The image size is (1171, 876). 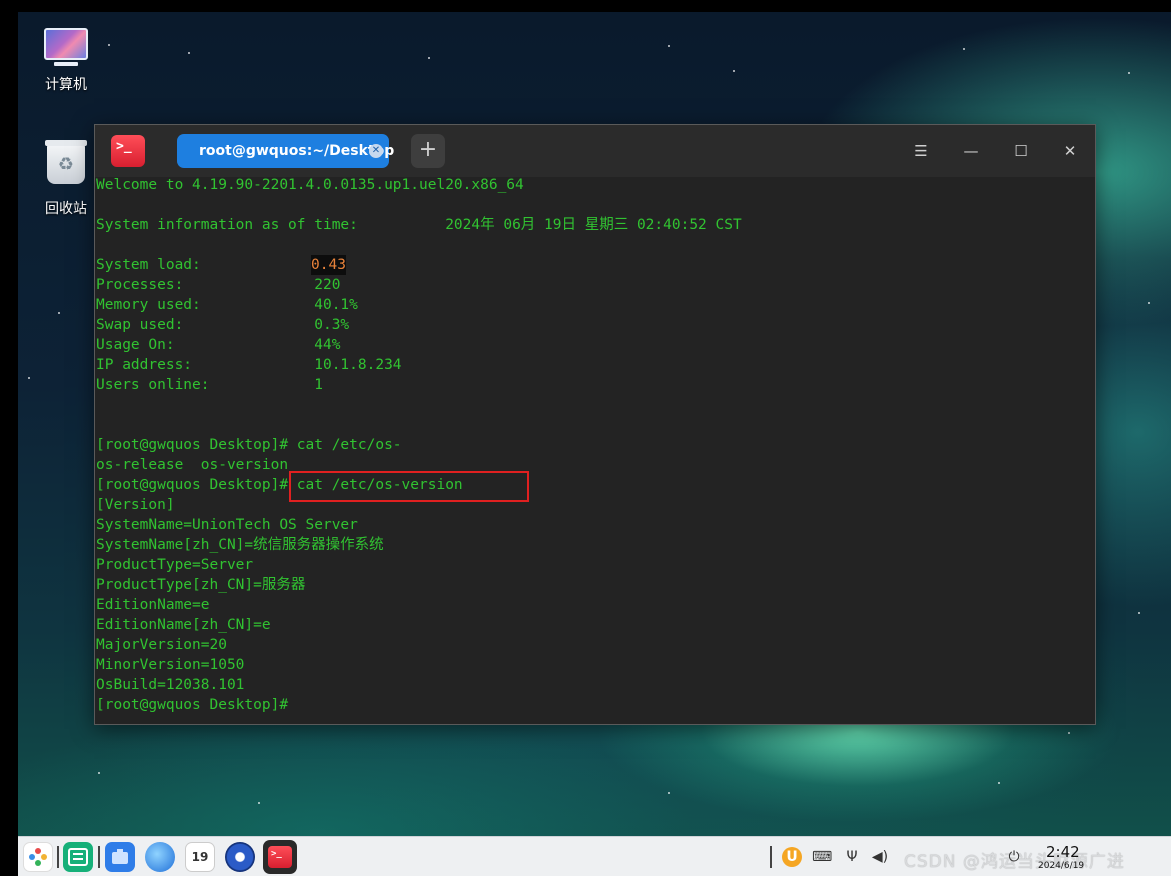 I want to click on terminal-line: [root@gwquos Desktop]# cat /etc/os-, so click(x=249, y=445).